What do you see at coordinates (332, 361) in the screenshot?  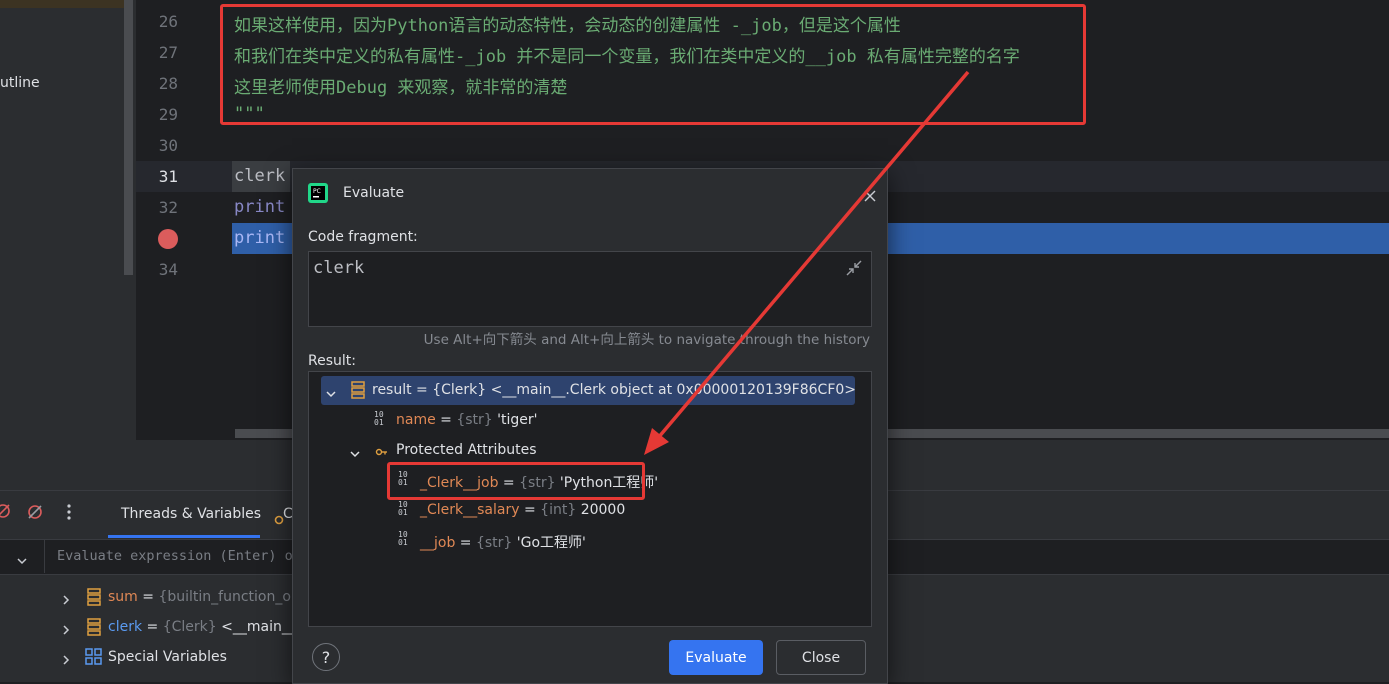 I see `result-label: Result:` at bounding box center [332, 361].